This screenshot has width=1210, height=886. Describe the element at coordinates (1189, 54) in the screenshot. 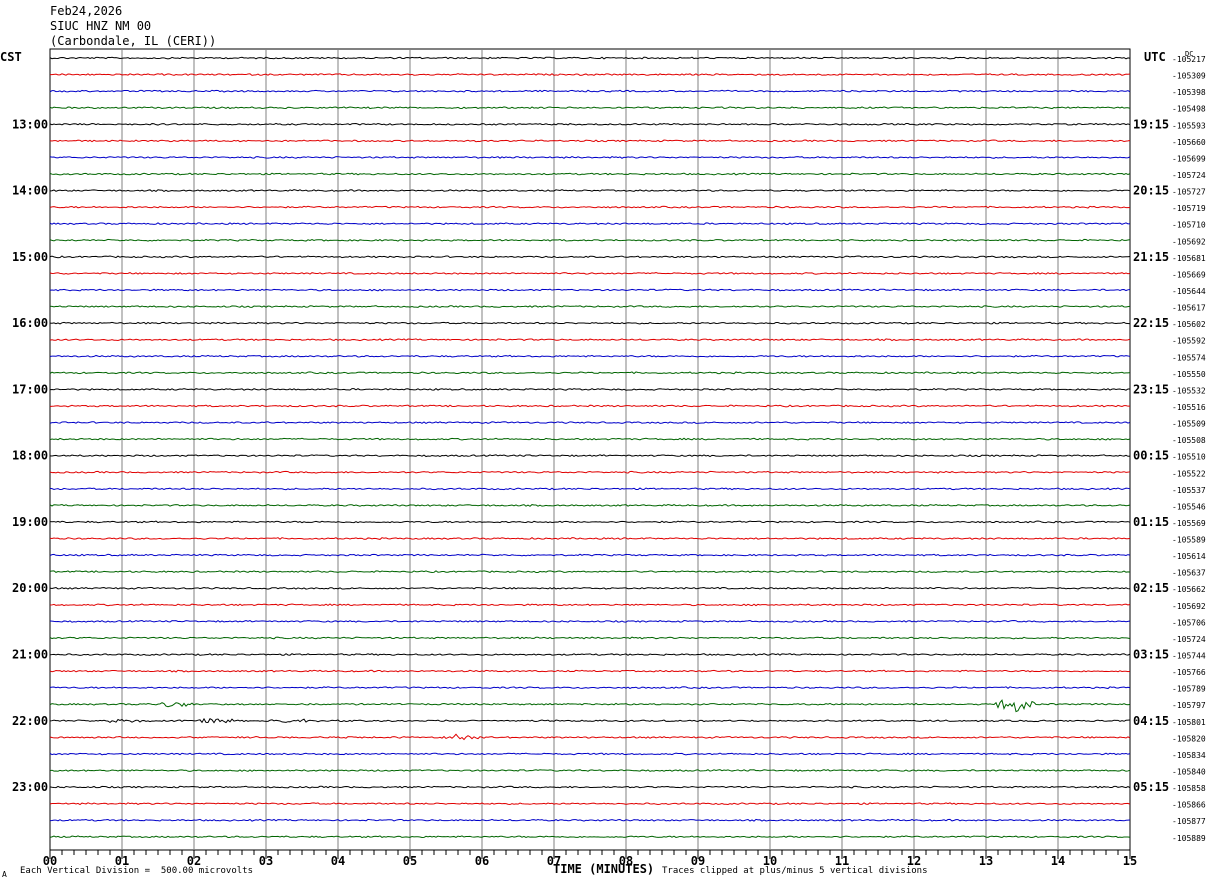

I see `dc-label: DC` at that location.